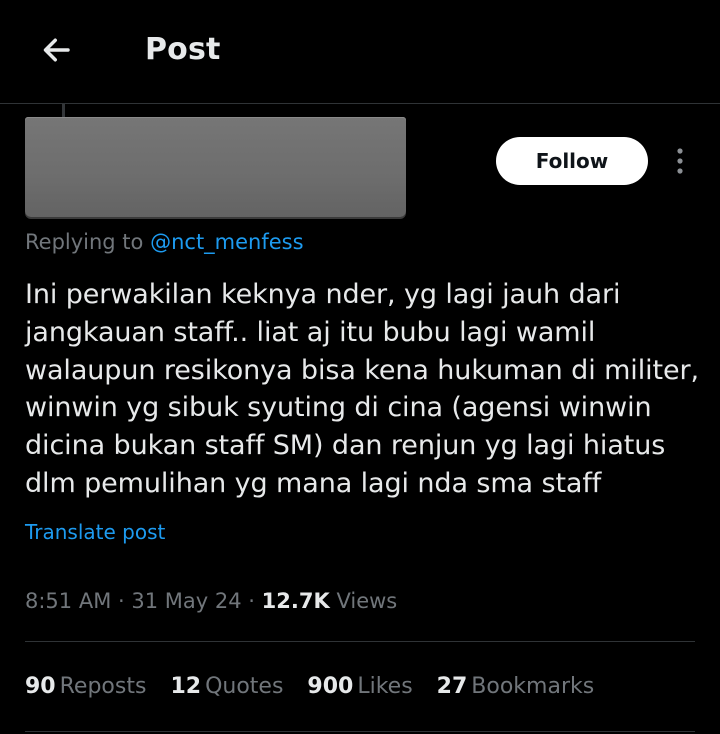 The image size is (720, 734). What do you see at coordinates (360, 52) in the screenshot?
I see `top-bar: Post` at bounding box center [360, 52].